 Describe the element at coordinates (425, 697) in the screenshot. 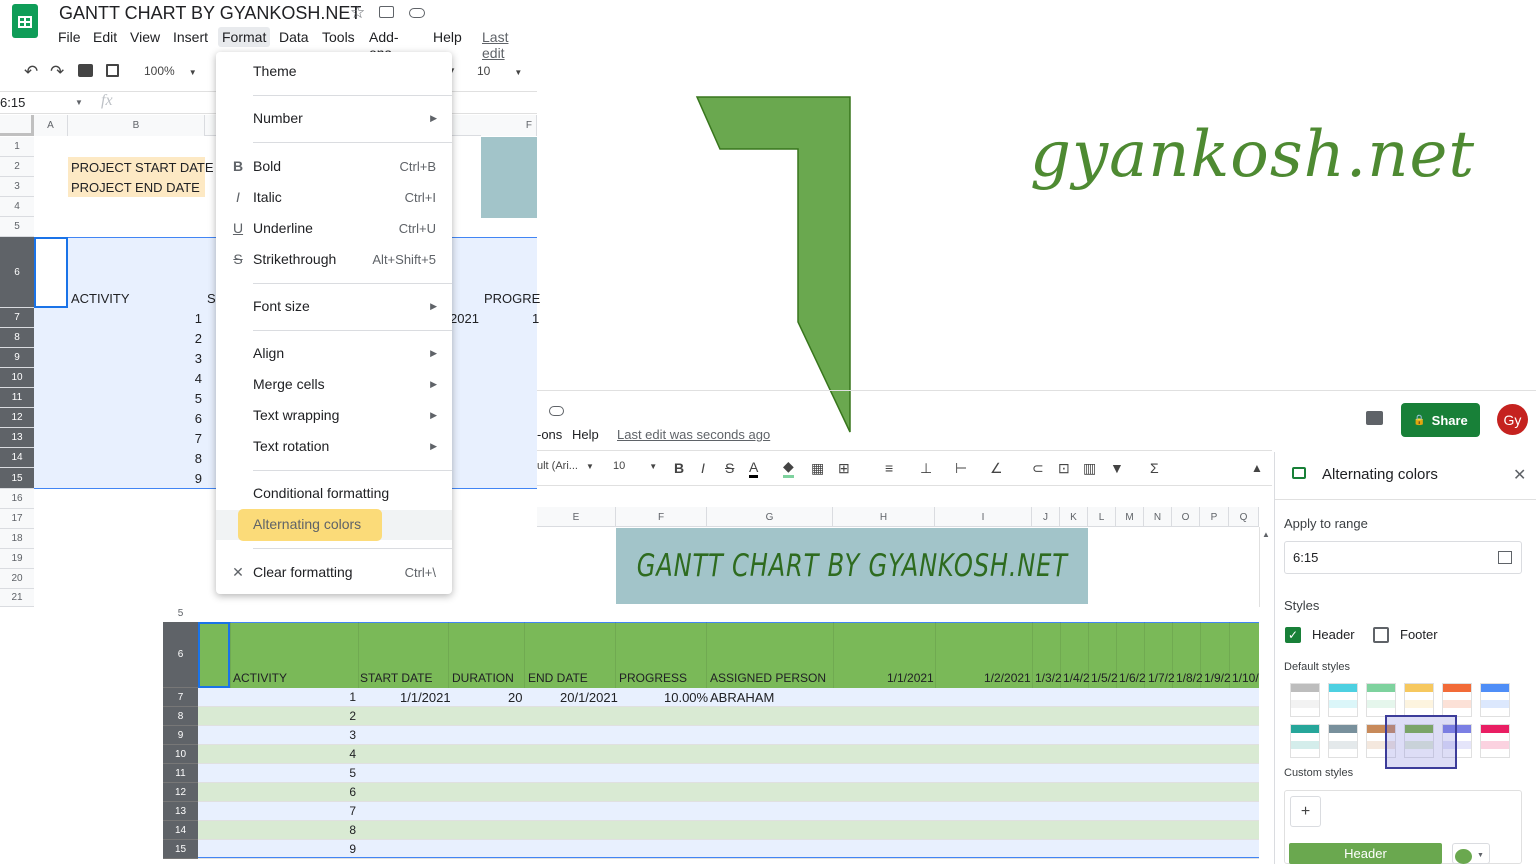

I see `cell-start-date: 1/1/2021` at that location.